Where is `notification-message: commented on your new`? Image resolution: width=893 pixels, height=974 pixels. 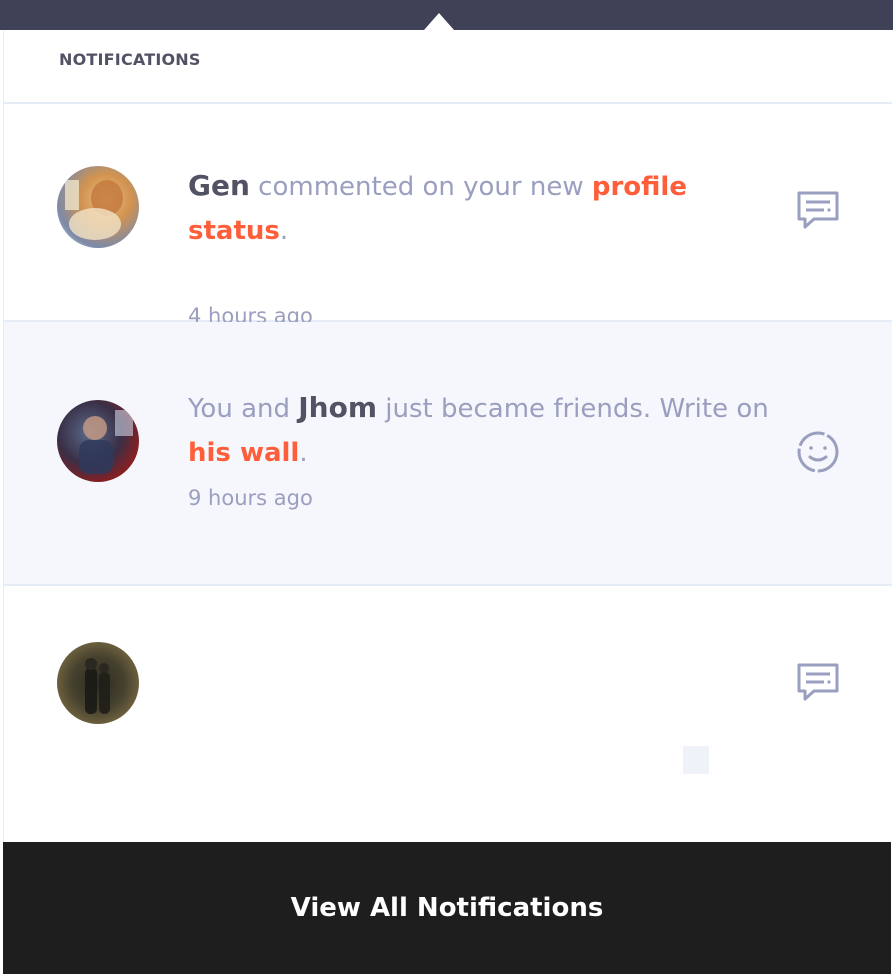
notification-message: commented on your new is located at coordinates (420, 187).